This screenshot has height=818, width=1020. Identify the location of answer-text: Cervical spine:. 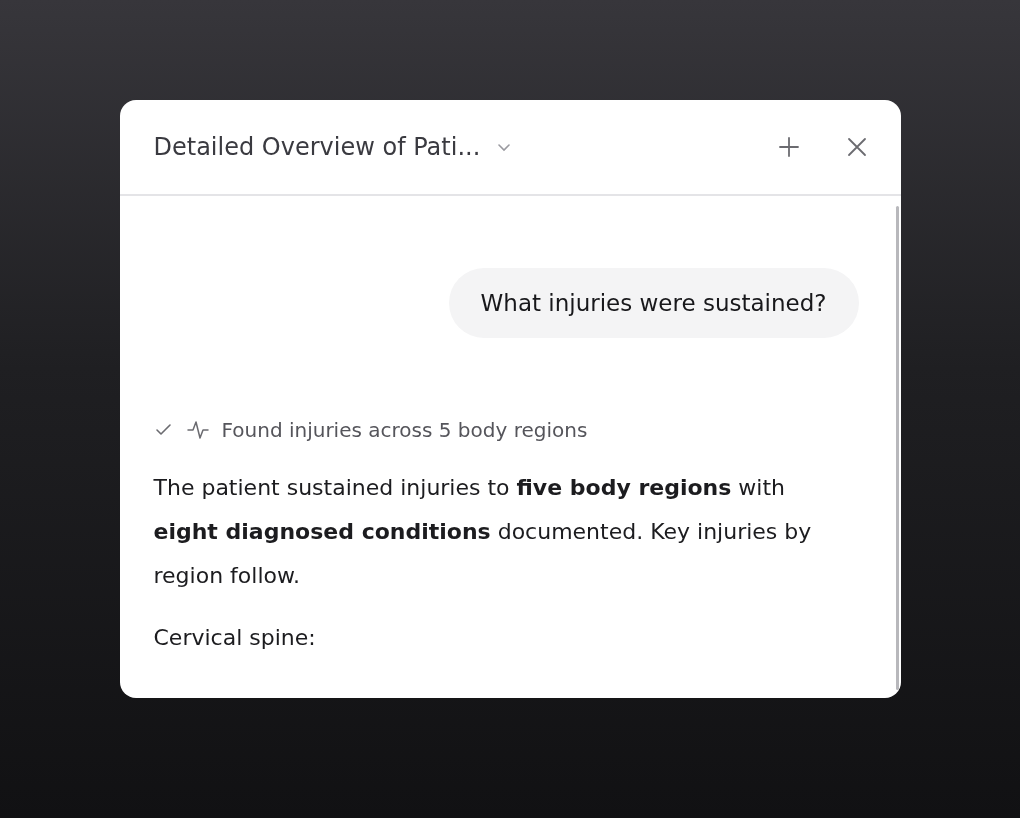
(235, 638).